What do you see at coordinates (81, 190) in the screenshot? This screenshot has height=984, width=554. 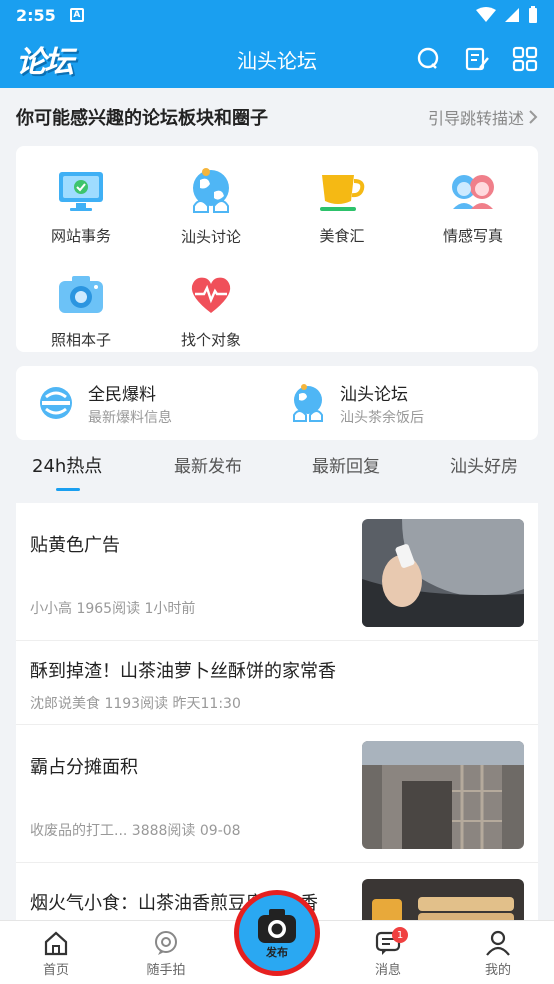 I see `monitor-icon` at bounding box center [81, 190].